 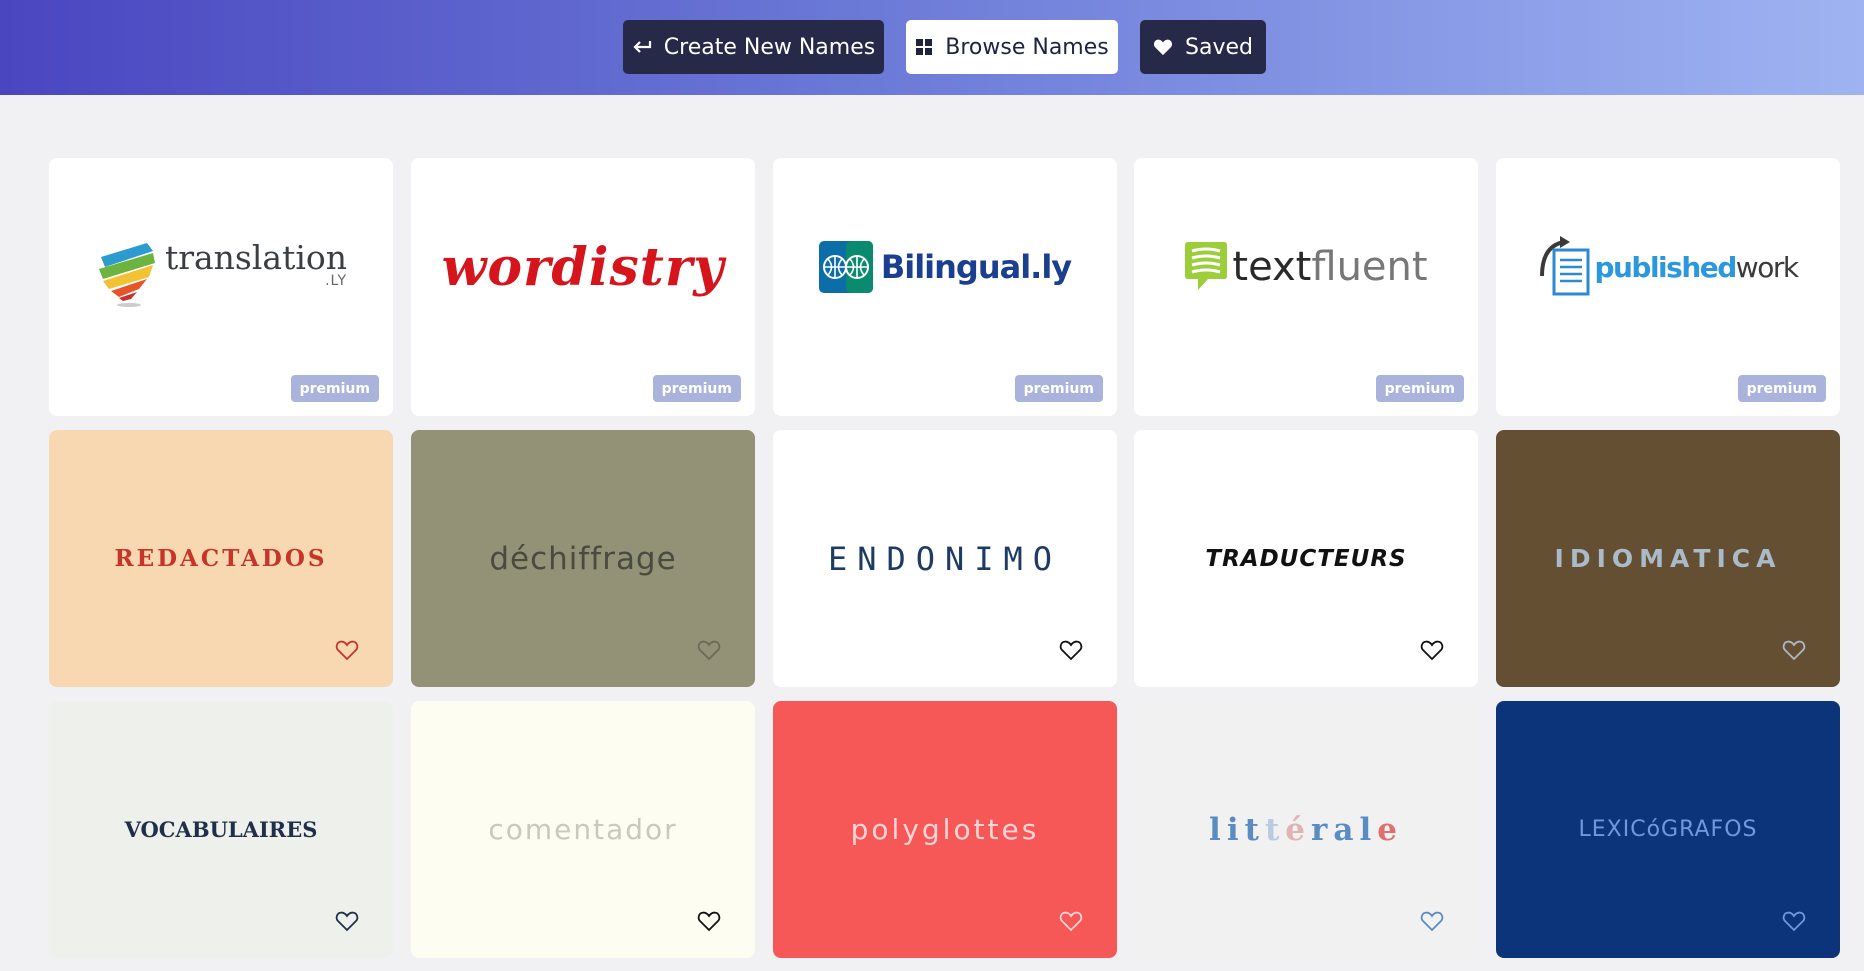 What do you see at coordinates (221, 558) in the screenshot?
I see `name-card: REDACTADOS` at bounding box center [221, 558].